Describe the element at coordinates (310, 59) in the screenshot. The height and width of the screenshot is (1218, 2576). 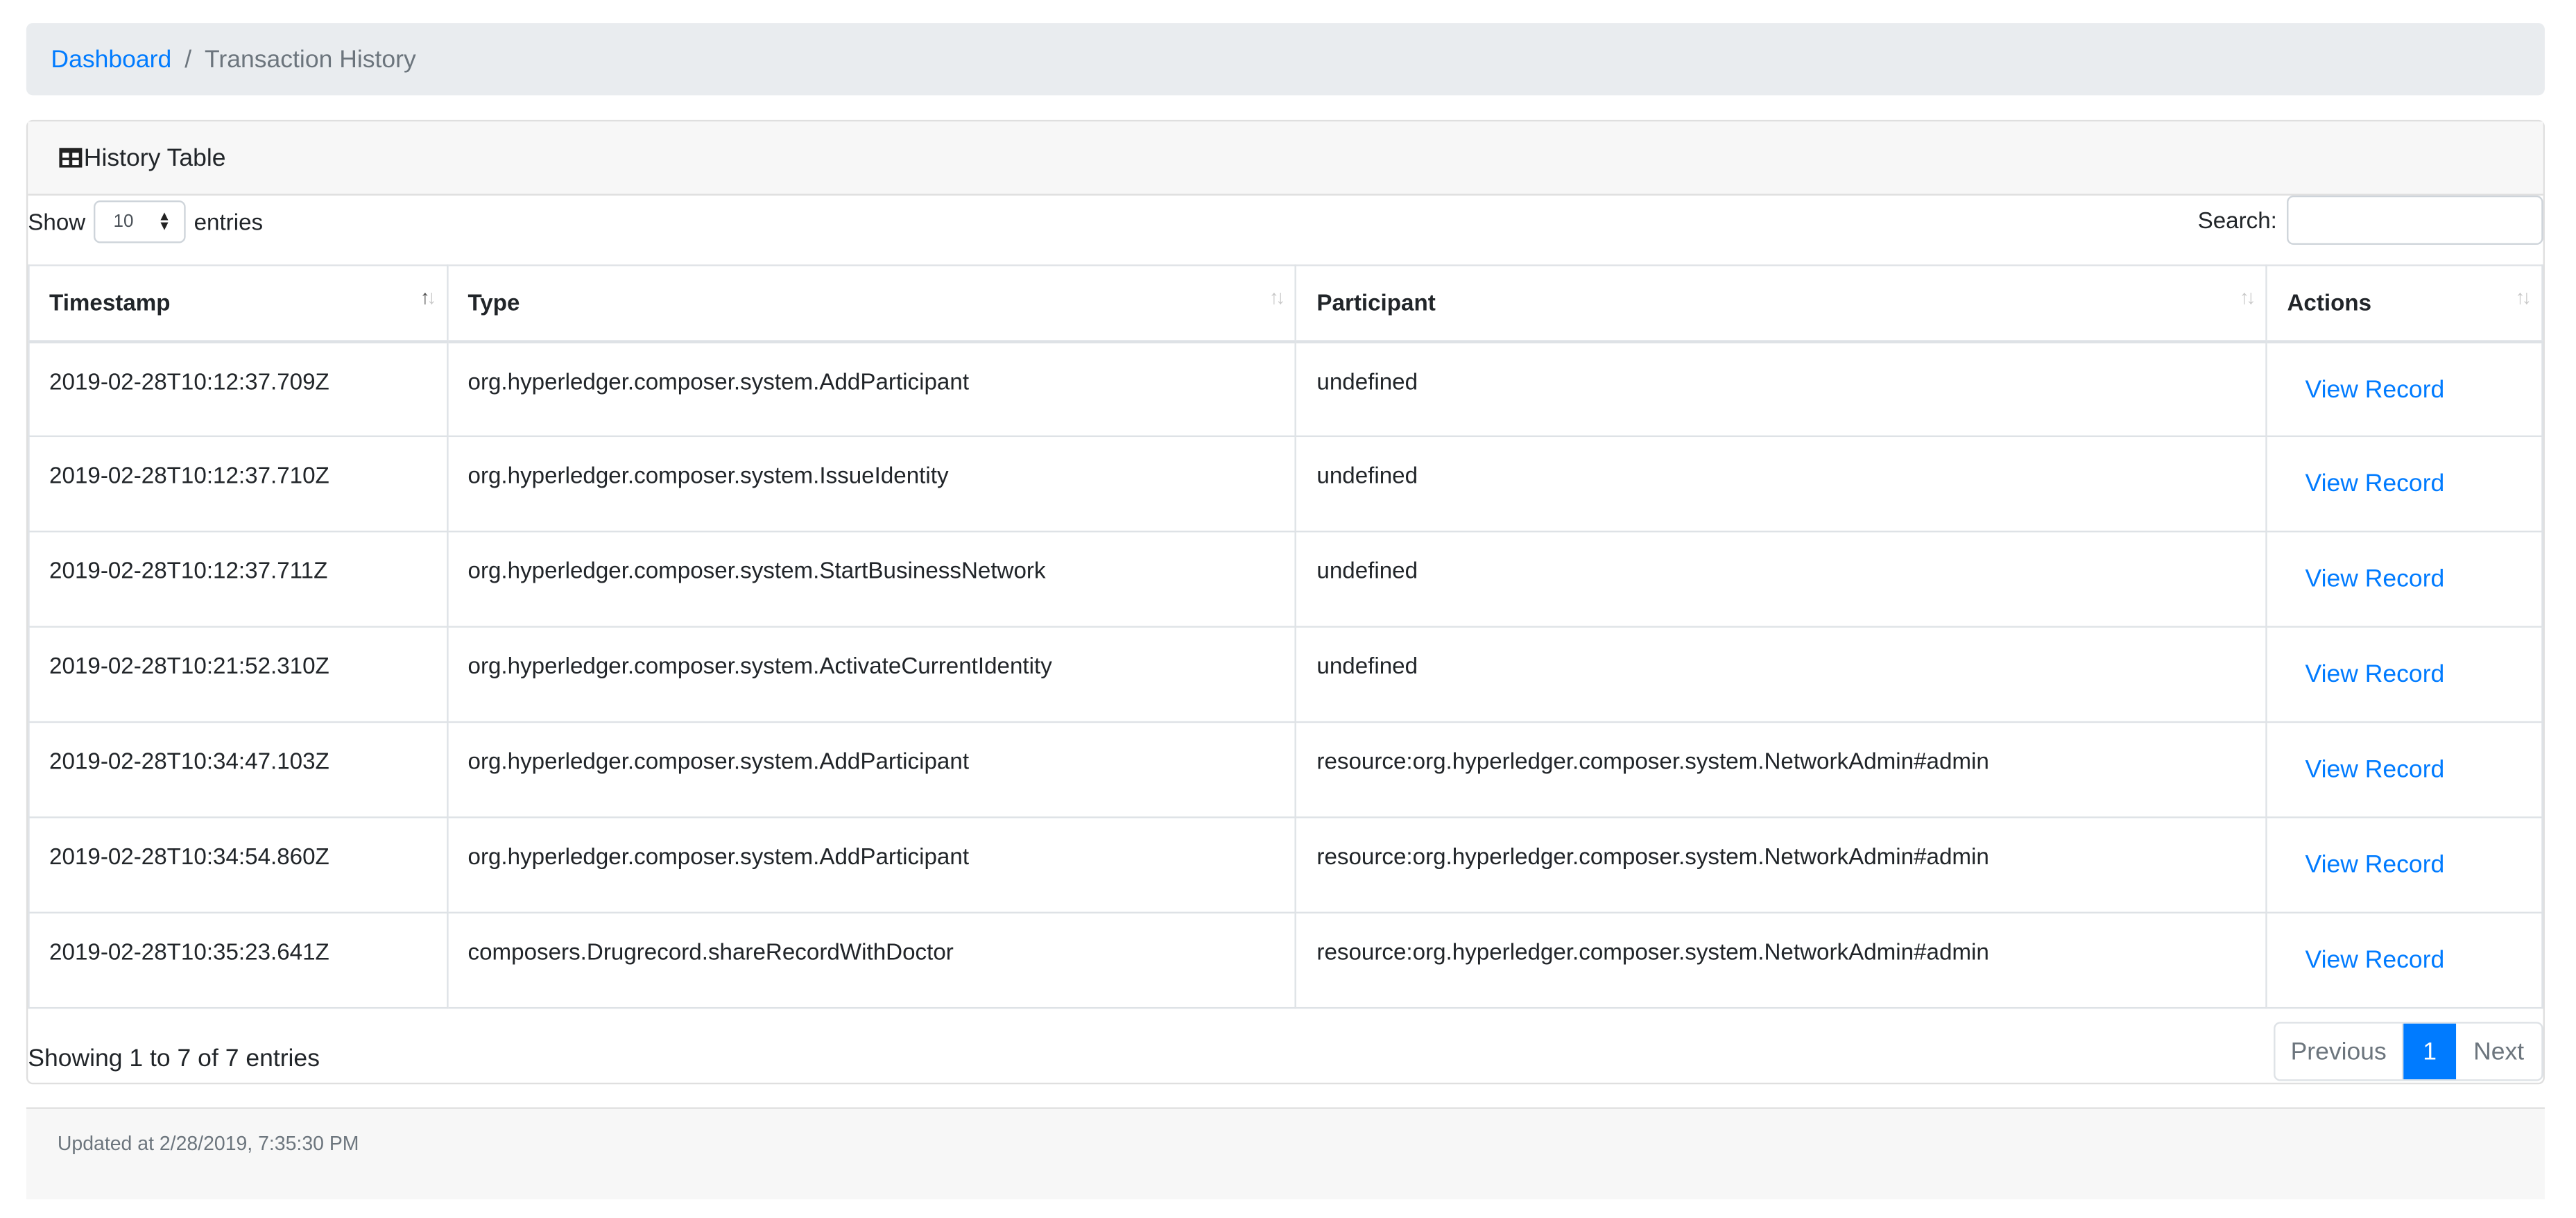
I see `breadcrumb-current: Transaction History` at that location.